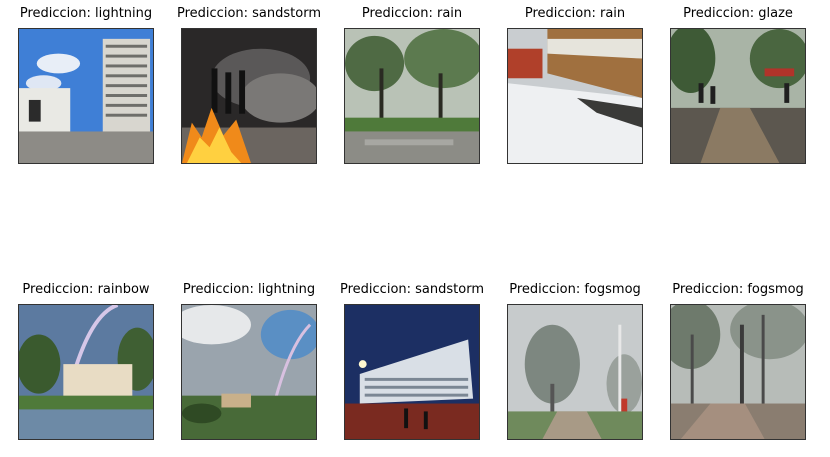  Describe the element at coordinates (86, 289) in the screenshot. I see `panel-title: Prediccion: rainbow` at that location.